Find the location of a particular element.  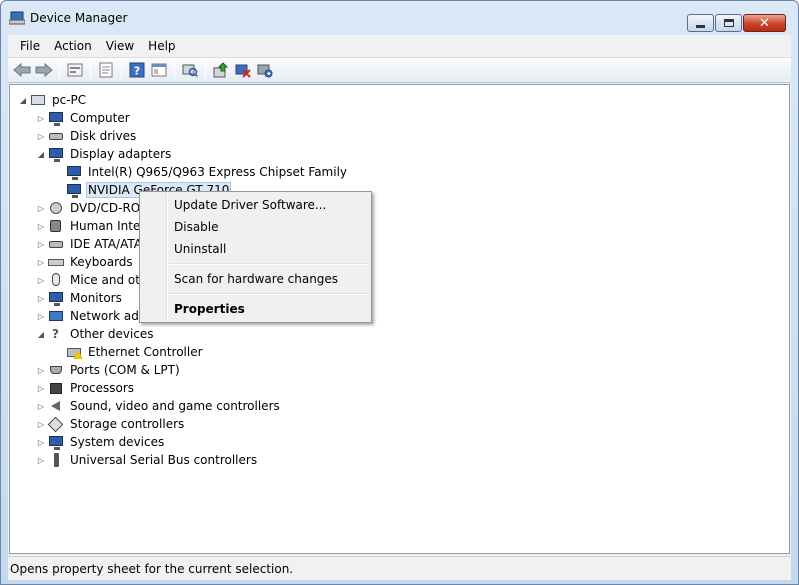

tree-node-network: ▷ Network ada is located at coordinates (92, 316).